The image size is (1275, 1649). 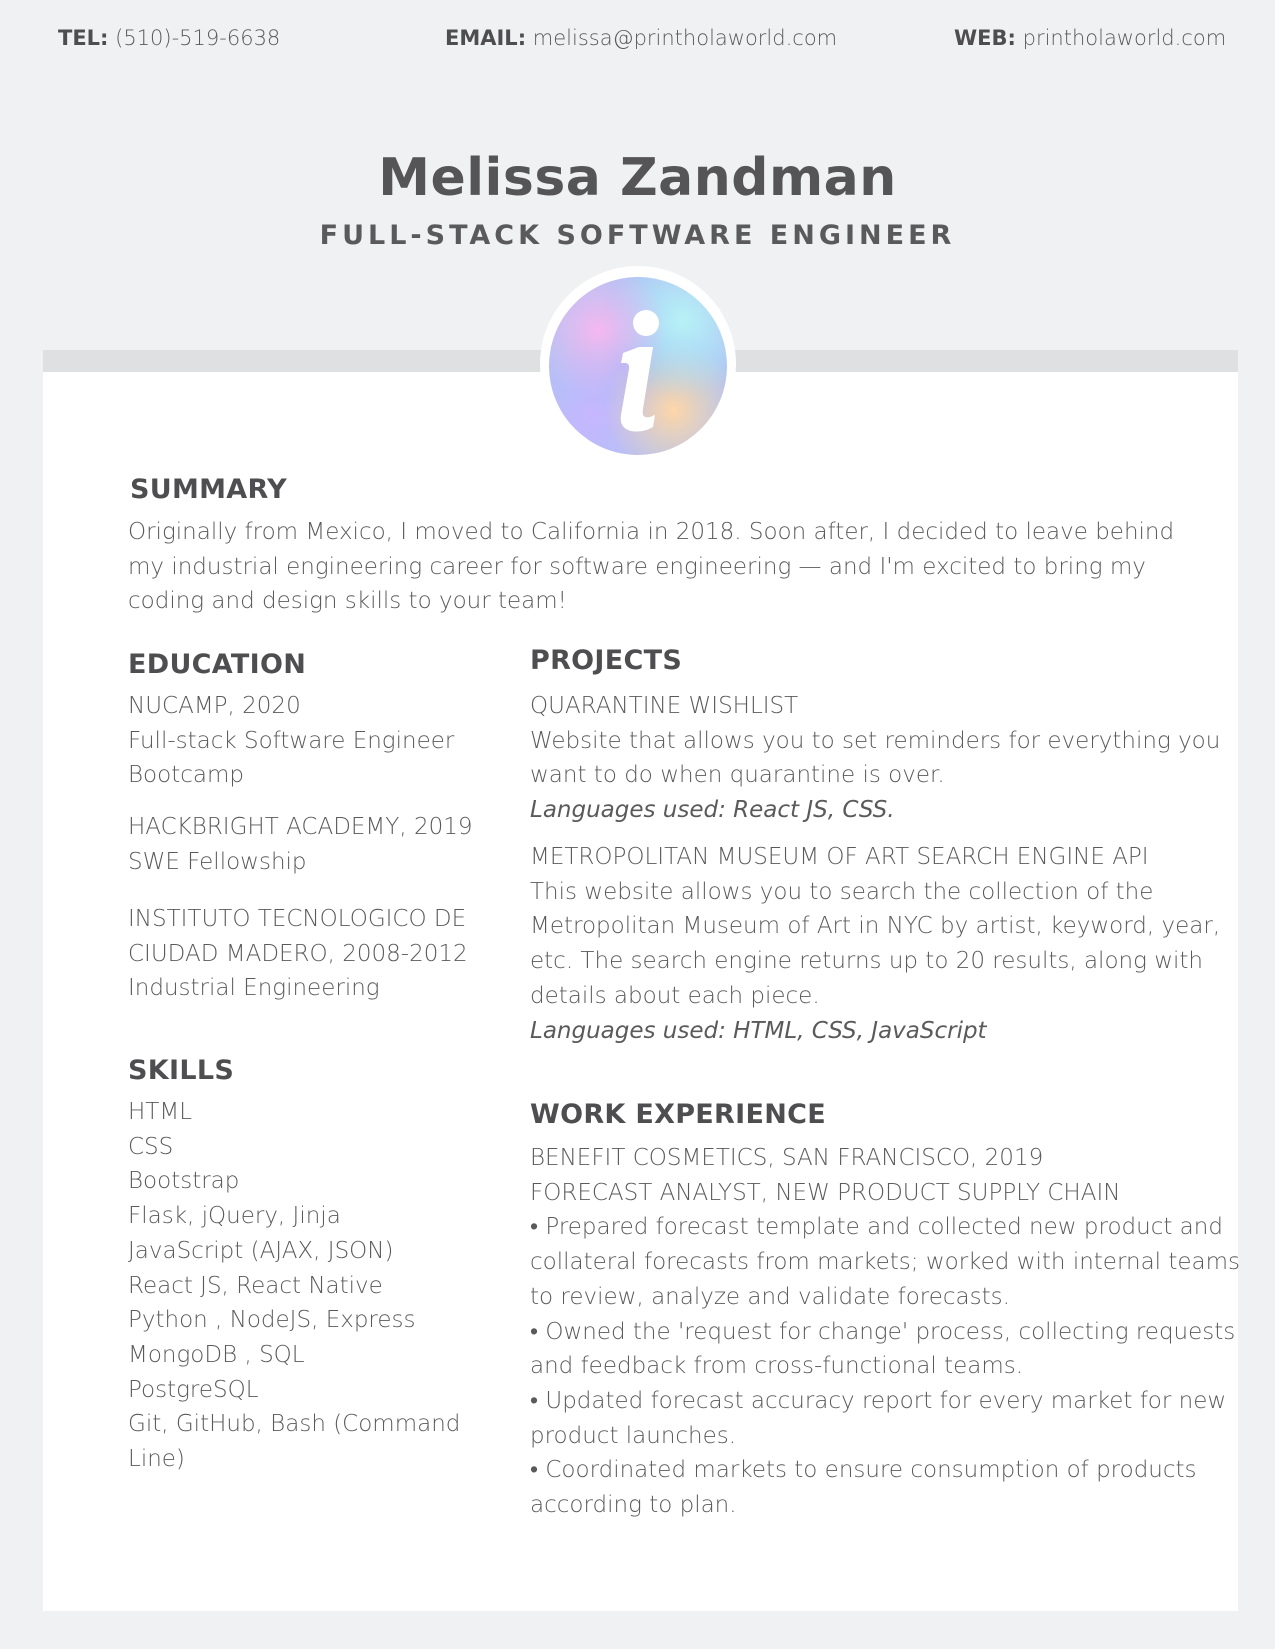 What do you see at coordinates (186, 775) in the screenshot?
I see `education-line: Bootcamp` at bounding box center [186, 775].